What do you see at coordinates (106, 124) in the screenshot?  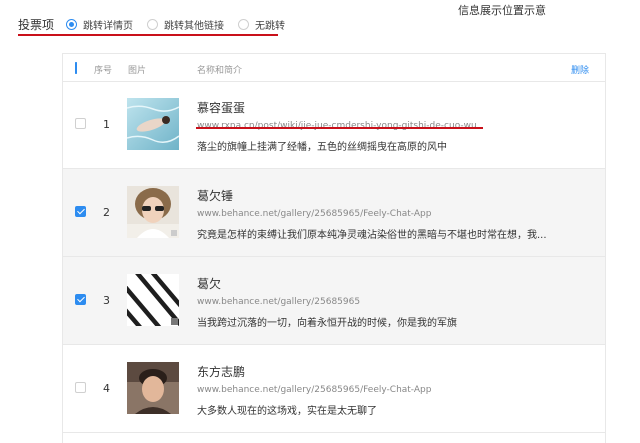 I see `row-index: 1` at bounding box center [106, 124].